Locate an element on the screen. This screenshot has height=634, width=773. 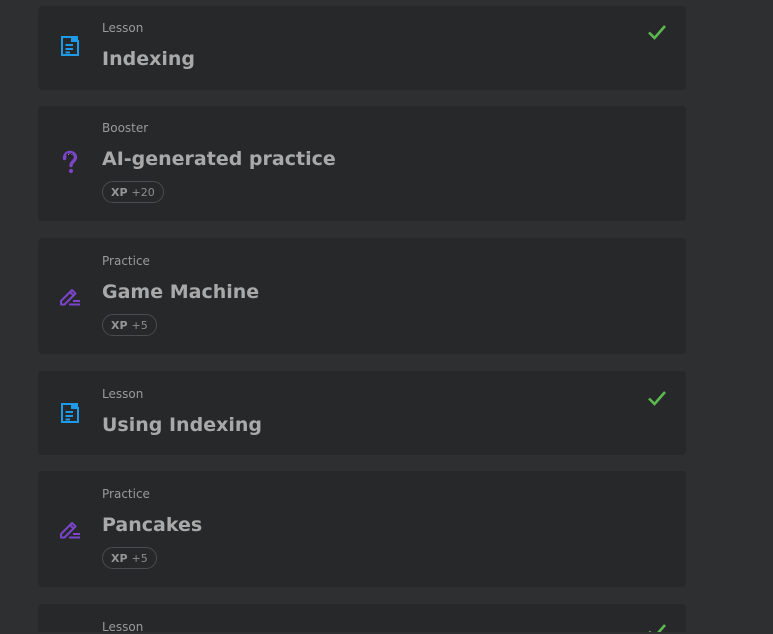
lesson-card-indexing: Lesson Indexing is located at coordinates (362, 48).